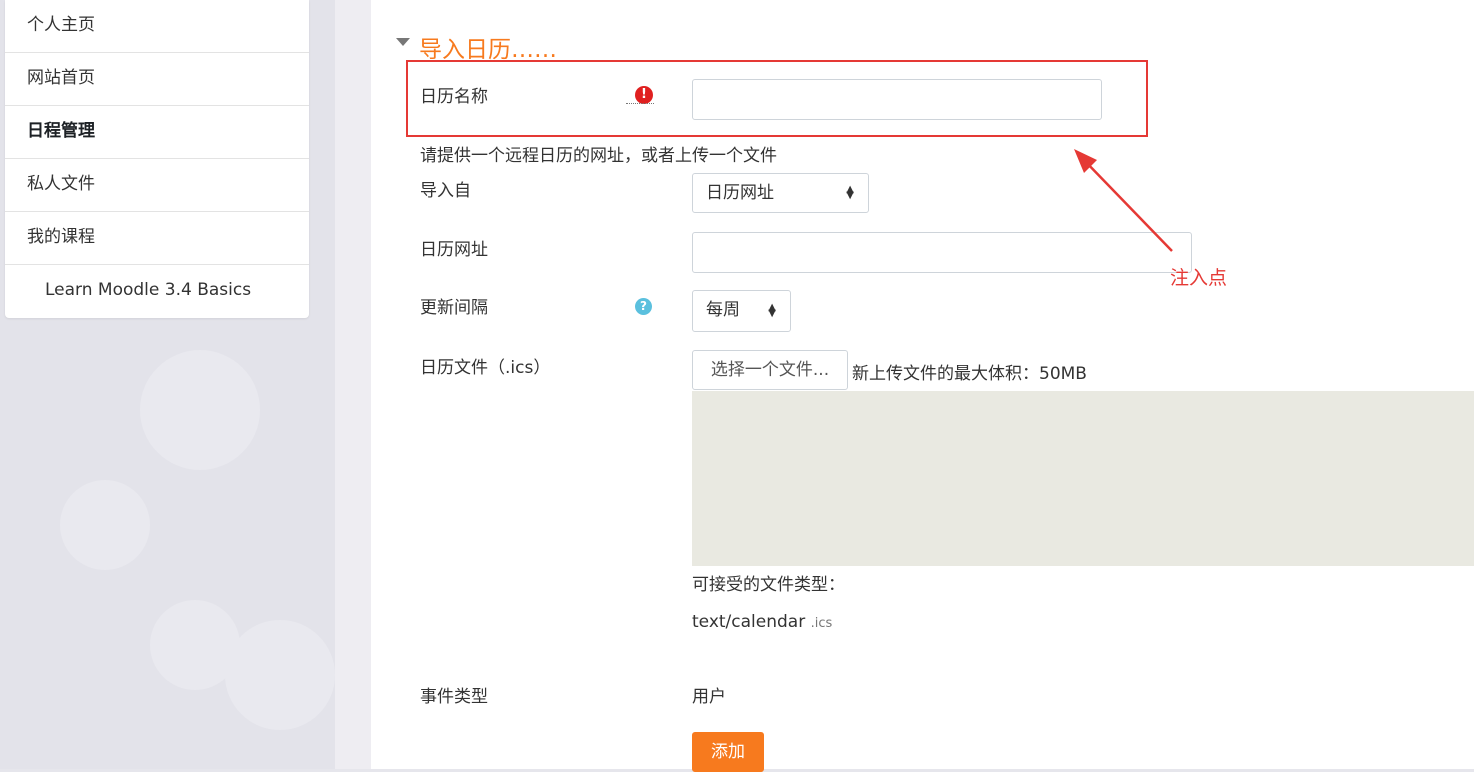 The height and width of the screenshot is (772, 1474). What do you see at coordinates (741, 311) in the screenshot?
I see `update-interval-select: 每周 ▲ ▼` at bounding box center [741, 311].